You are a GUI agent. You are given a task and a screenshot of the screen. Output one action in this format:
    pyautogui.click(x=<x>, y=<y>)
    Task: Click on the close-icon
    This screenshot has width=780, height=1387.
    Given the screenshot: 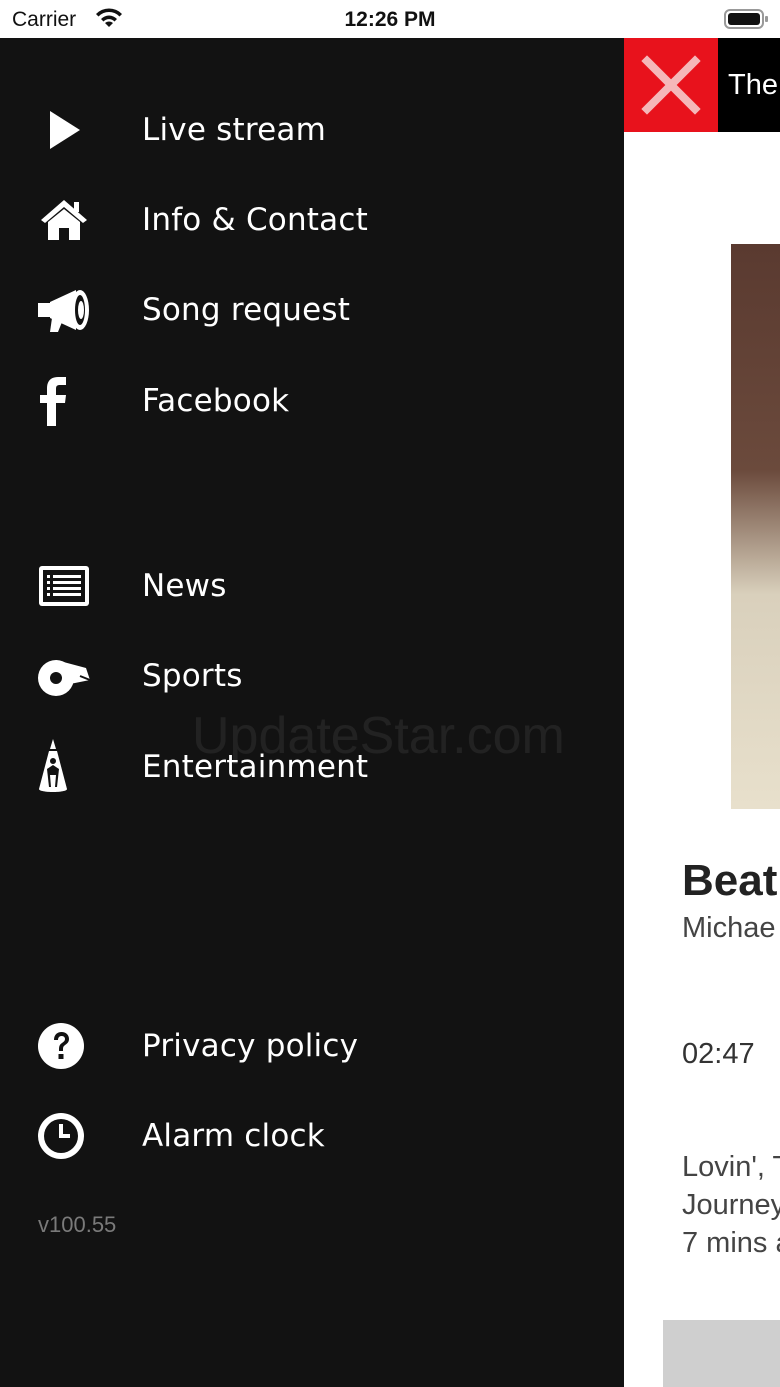 What is the action you would take?
    pyautogui.click(x=671, y=85)
    